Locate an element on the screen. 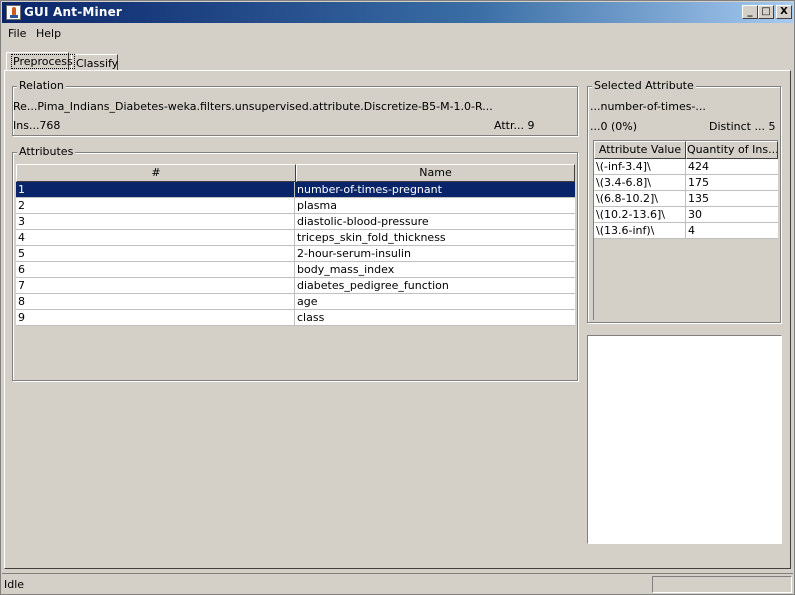 The width and height of the screenshot is (795, 595). row-number: 1 is located at coordinates (155, 190).